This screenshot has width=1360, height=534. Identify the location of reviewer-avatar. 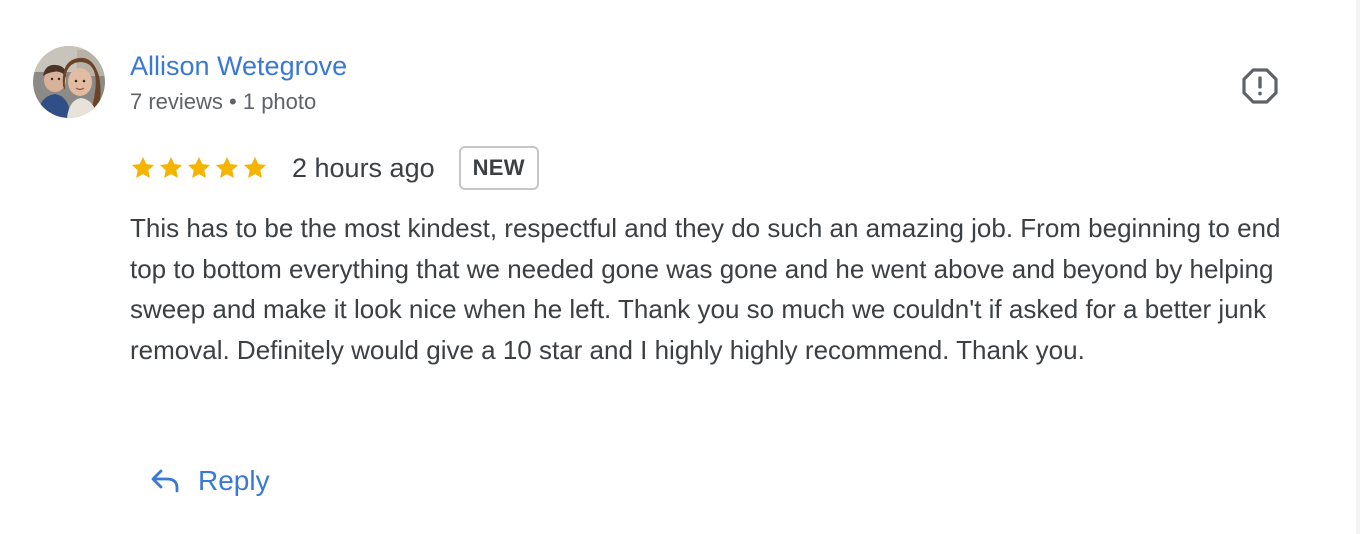
(69, 82).